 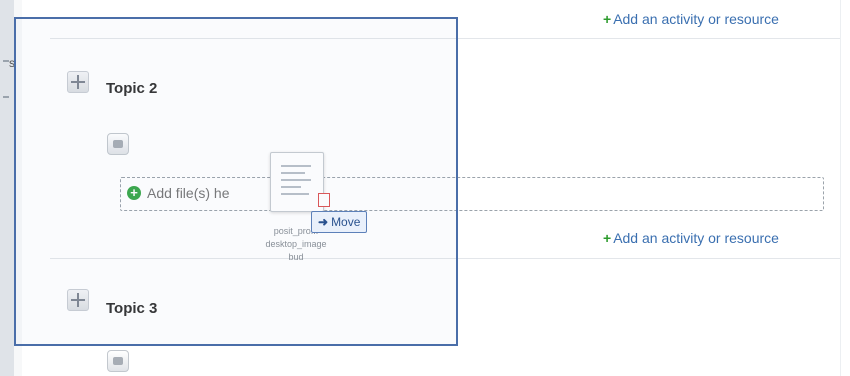 I want to click on file-icon, so click(x=324, y=200).